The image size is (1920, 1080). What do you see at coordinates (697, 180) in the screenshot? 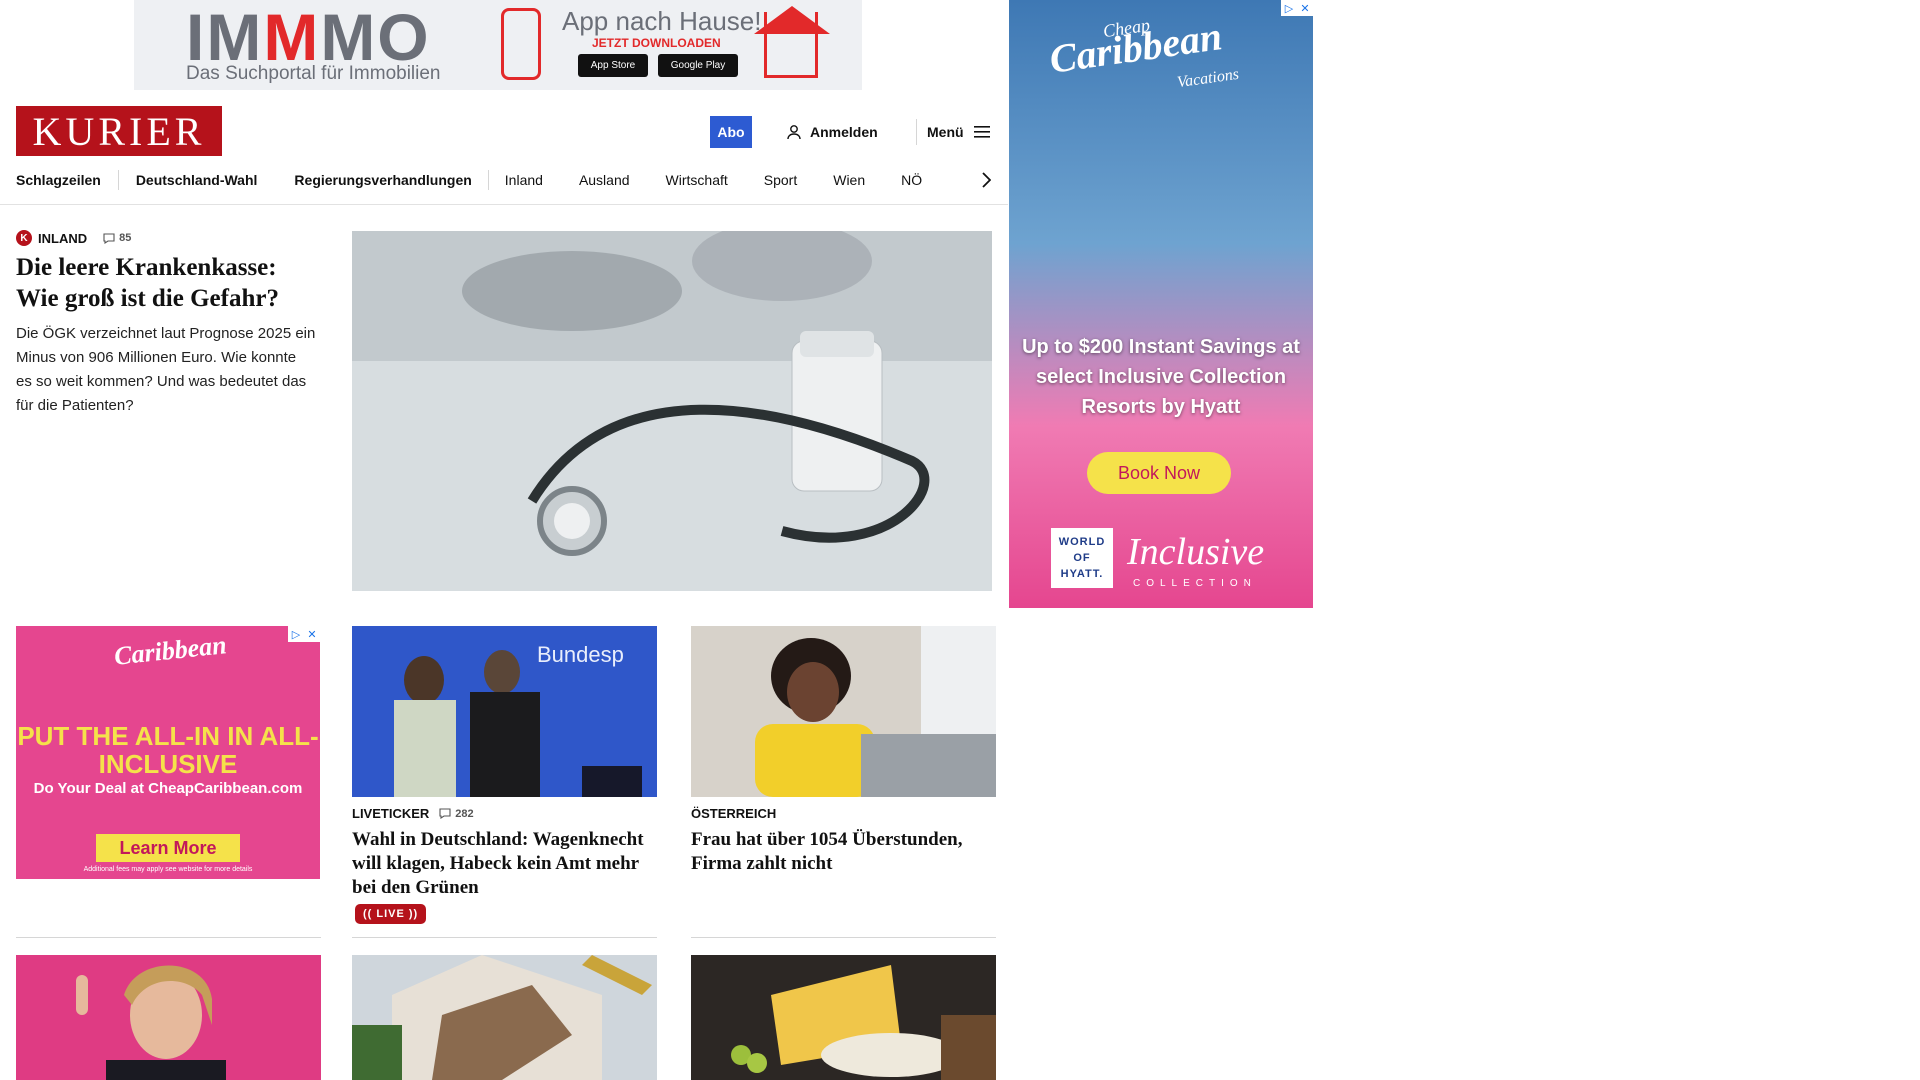
I see `nav-item-wirtschaft: Wirtschaft` at bounding box center [697, 180].